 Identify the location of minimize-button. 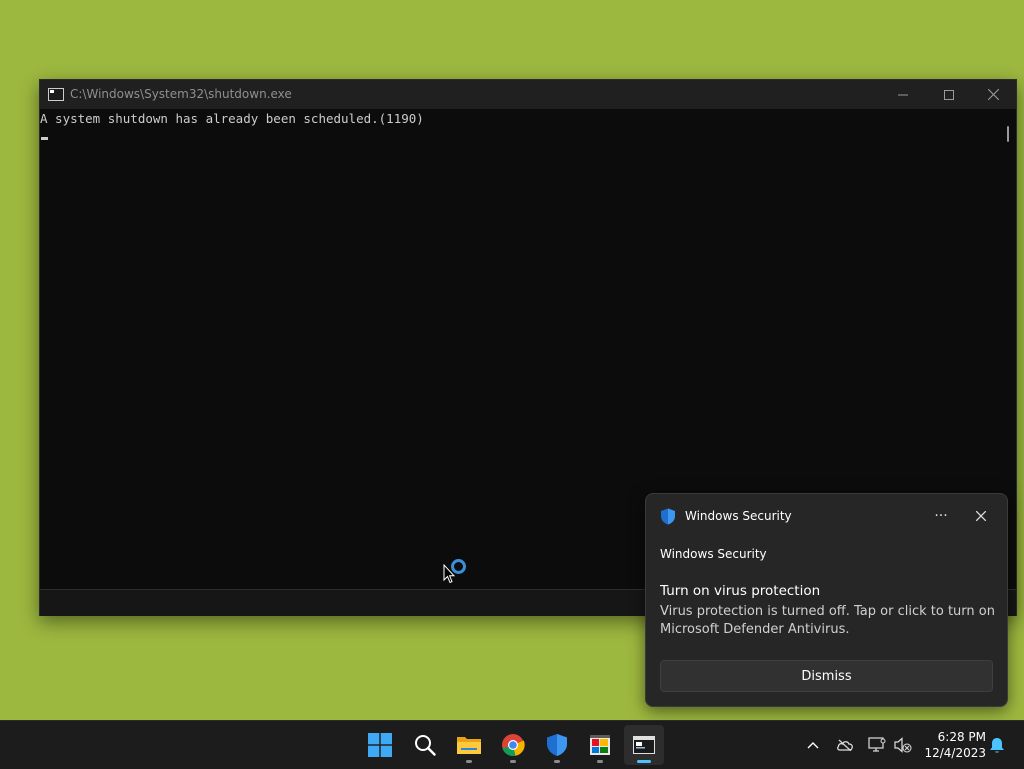
(903, 94).